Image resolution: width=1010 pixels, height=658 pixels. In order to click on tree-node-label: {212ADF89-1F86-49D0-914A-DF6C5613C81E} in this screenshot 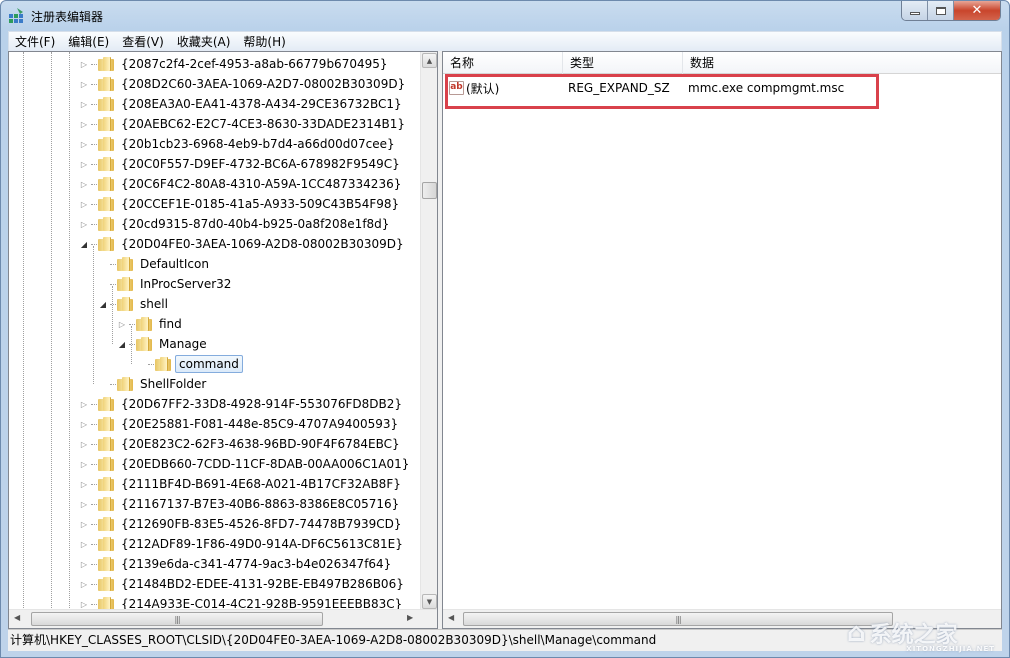, I will do `click(262, 544)`.